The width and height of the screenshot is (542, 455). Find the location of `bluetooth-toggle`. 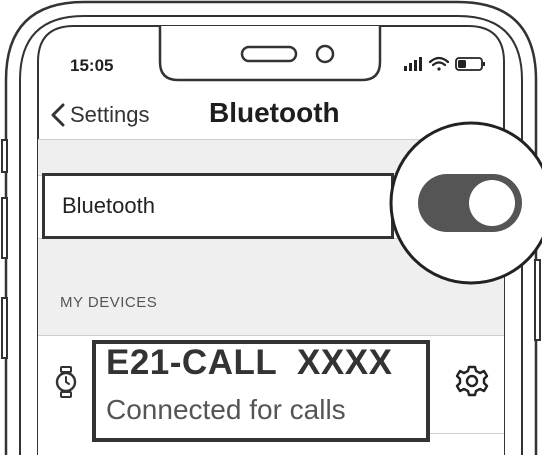

bluetooth-toggle is located at coordinates (470, 203).